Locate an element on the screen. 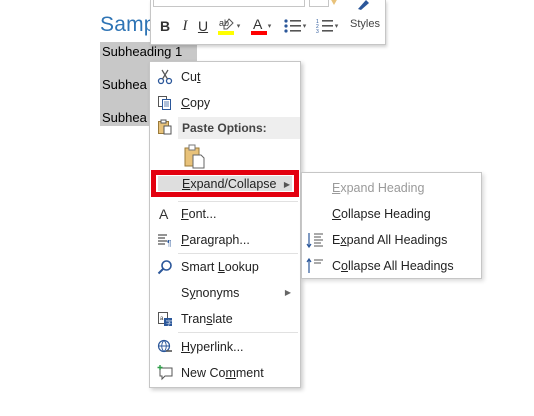 This screenshot has width=534, height=416. submenu-item-collapse-all-headings: Collapse All Headings is located at coordinates (391, 266).